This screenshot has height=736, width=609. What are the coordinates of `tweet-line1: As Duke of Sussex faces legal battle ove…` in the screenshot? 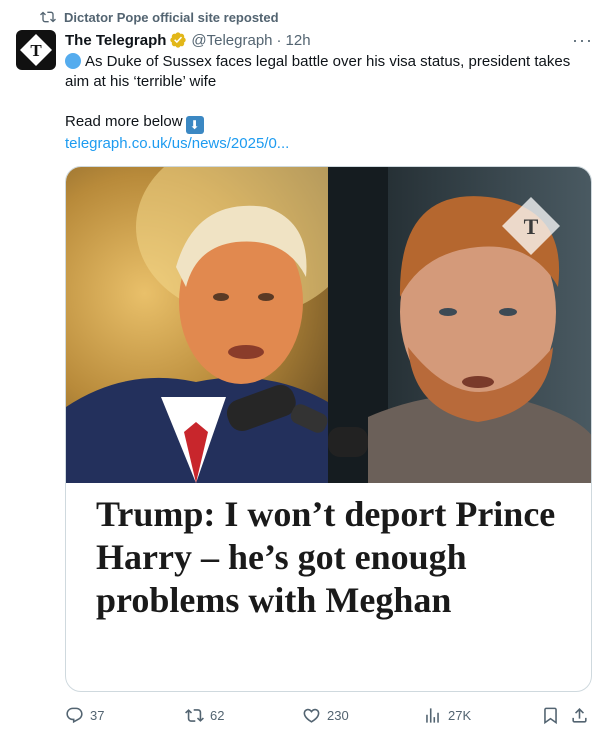 It's located at (318, 71).